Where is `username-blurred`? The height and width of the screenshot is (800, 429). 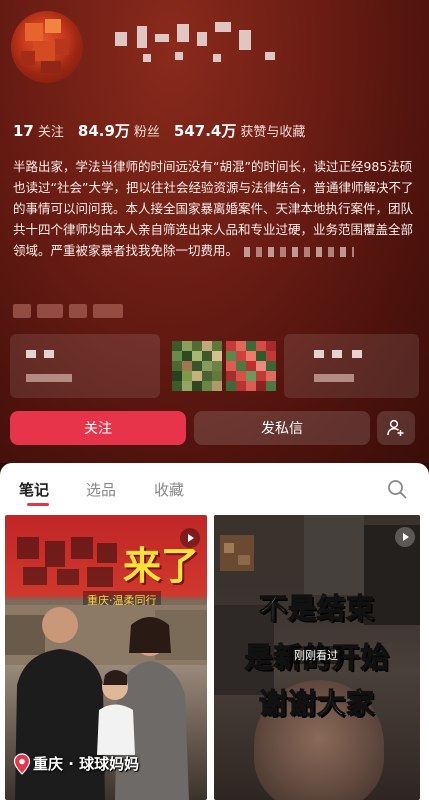
username-blurred is located at coordinates (210, 41).